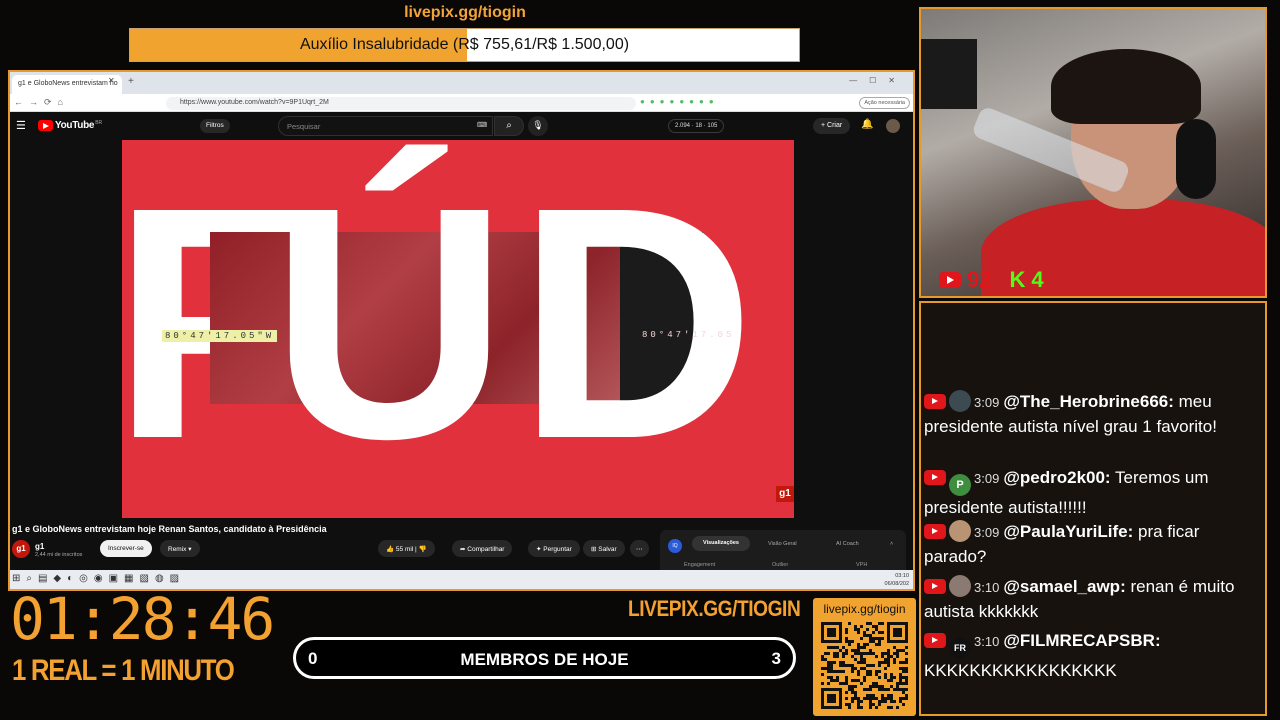 This screenshot has height=720, width=1280. I want to click on chat-avatar: FR, so click(960, 648).